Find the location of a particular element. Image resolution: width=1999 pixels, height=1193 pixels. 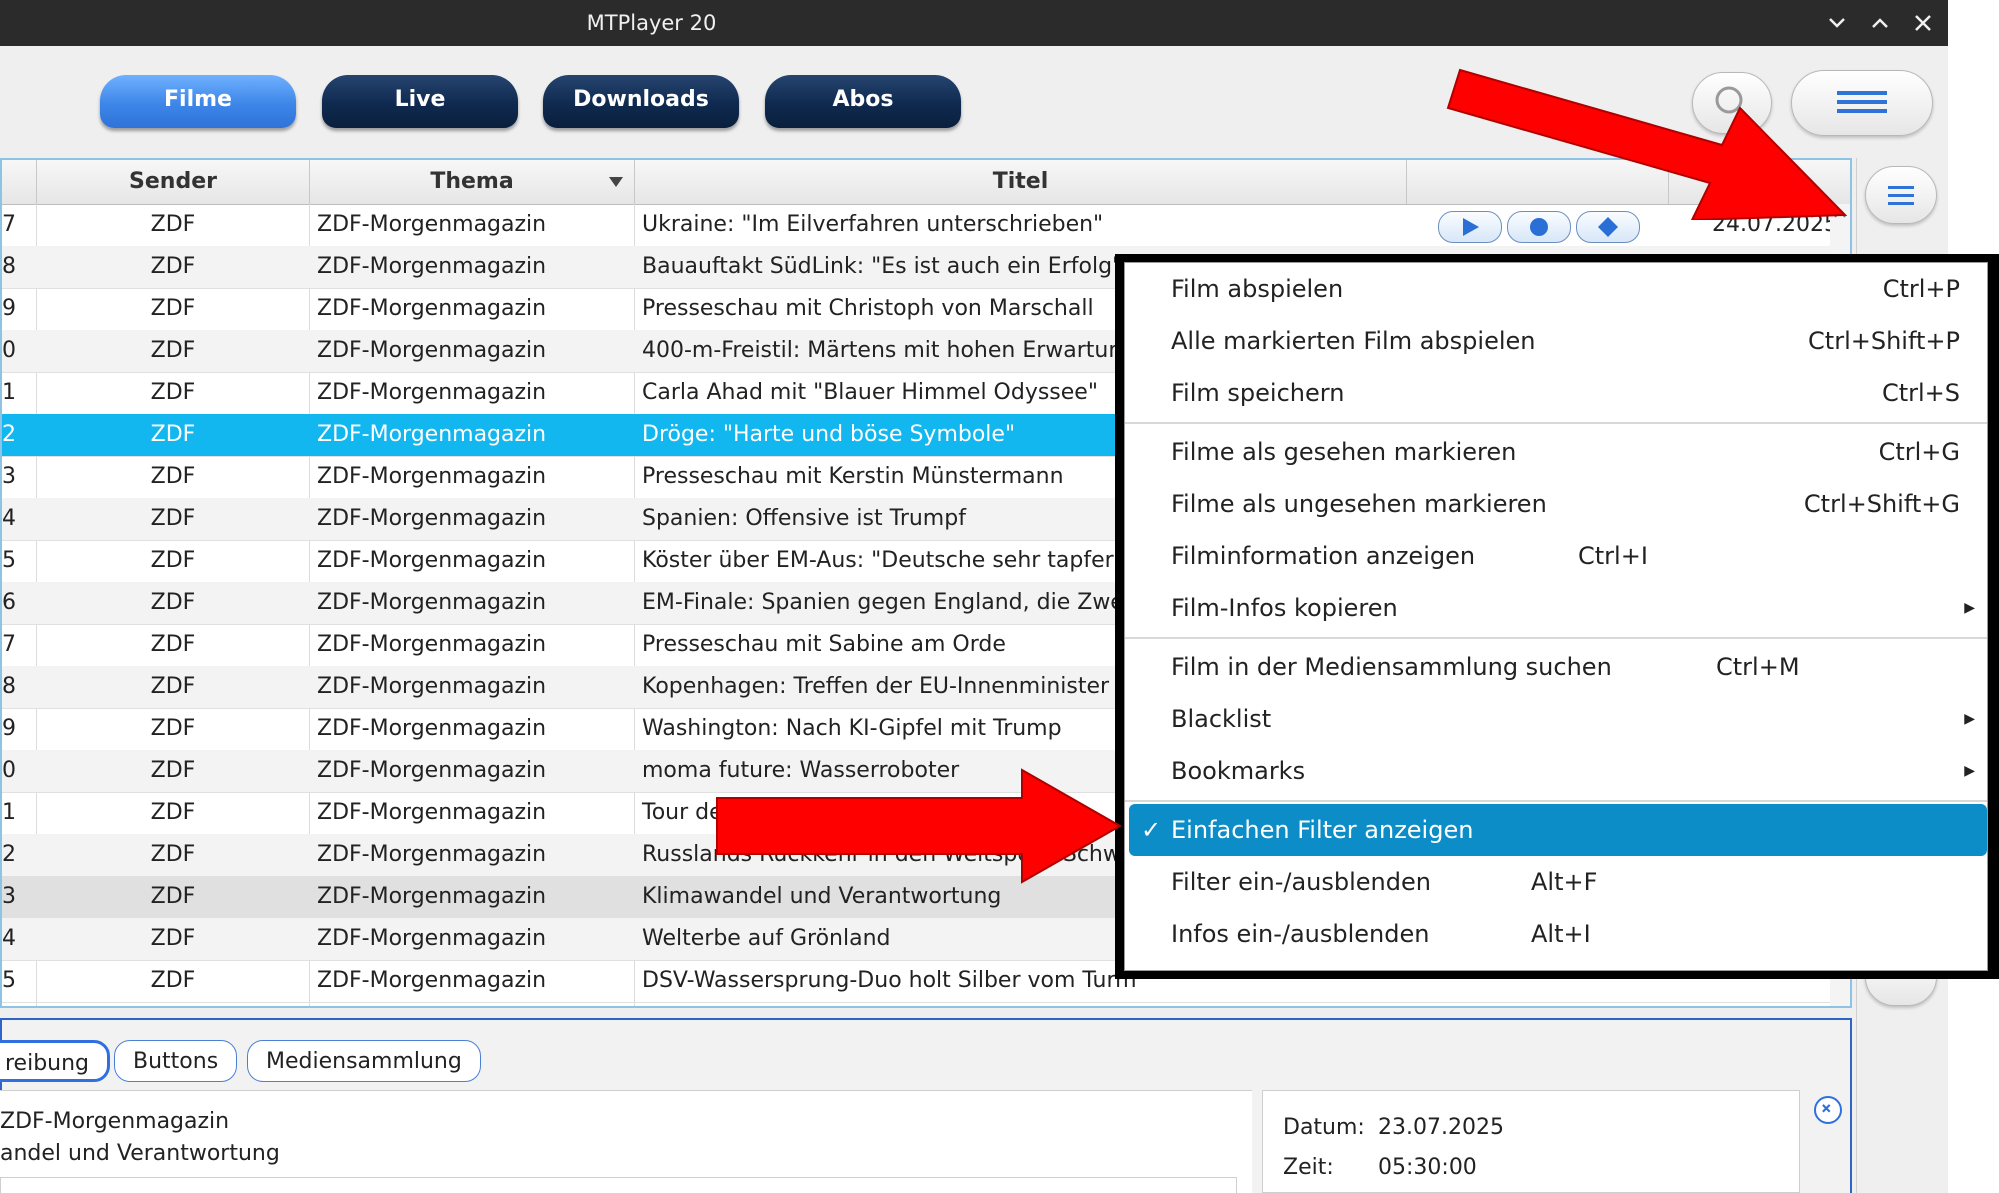

menu-item-label: Blacklist is located at coordinates (1221, 719).